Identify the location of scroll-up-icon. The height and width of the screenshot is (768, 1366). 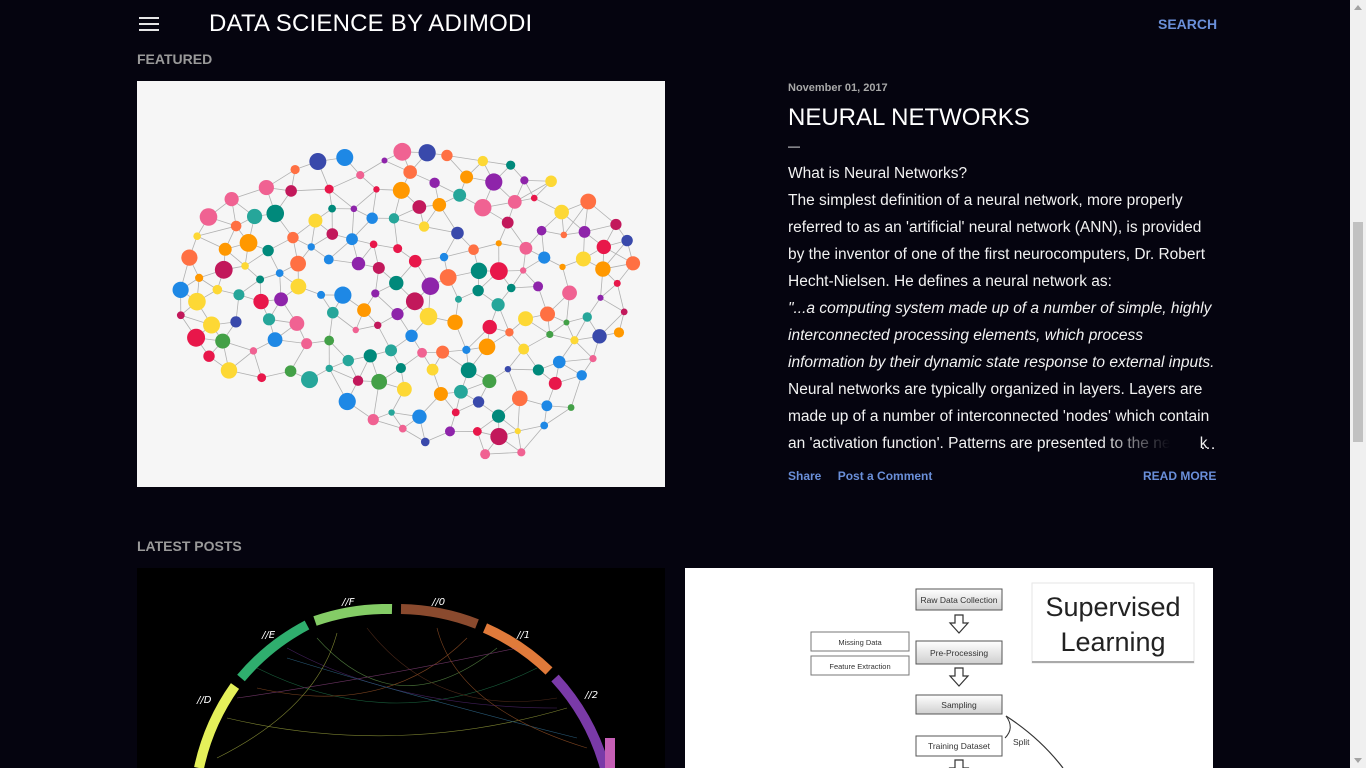
(1358, 7).